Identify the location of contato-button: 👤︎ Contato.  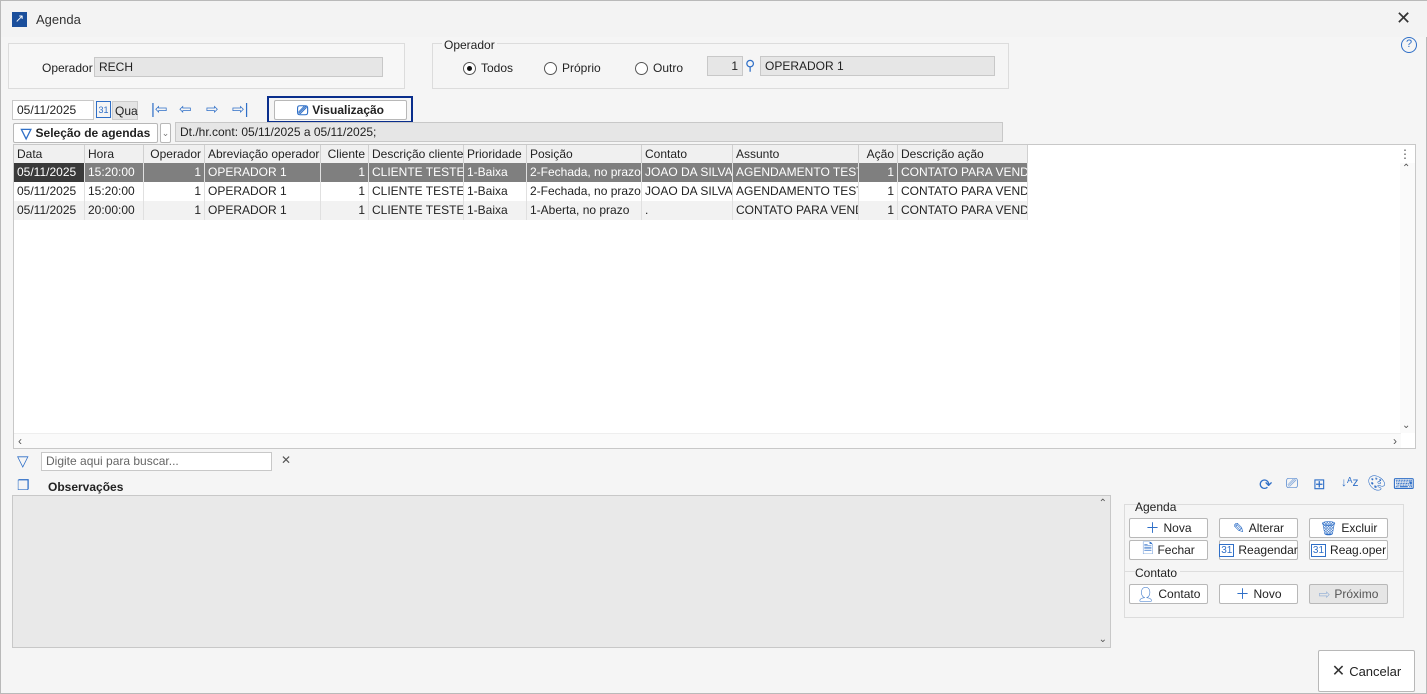
(1168, 594).